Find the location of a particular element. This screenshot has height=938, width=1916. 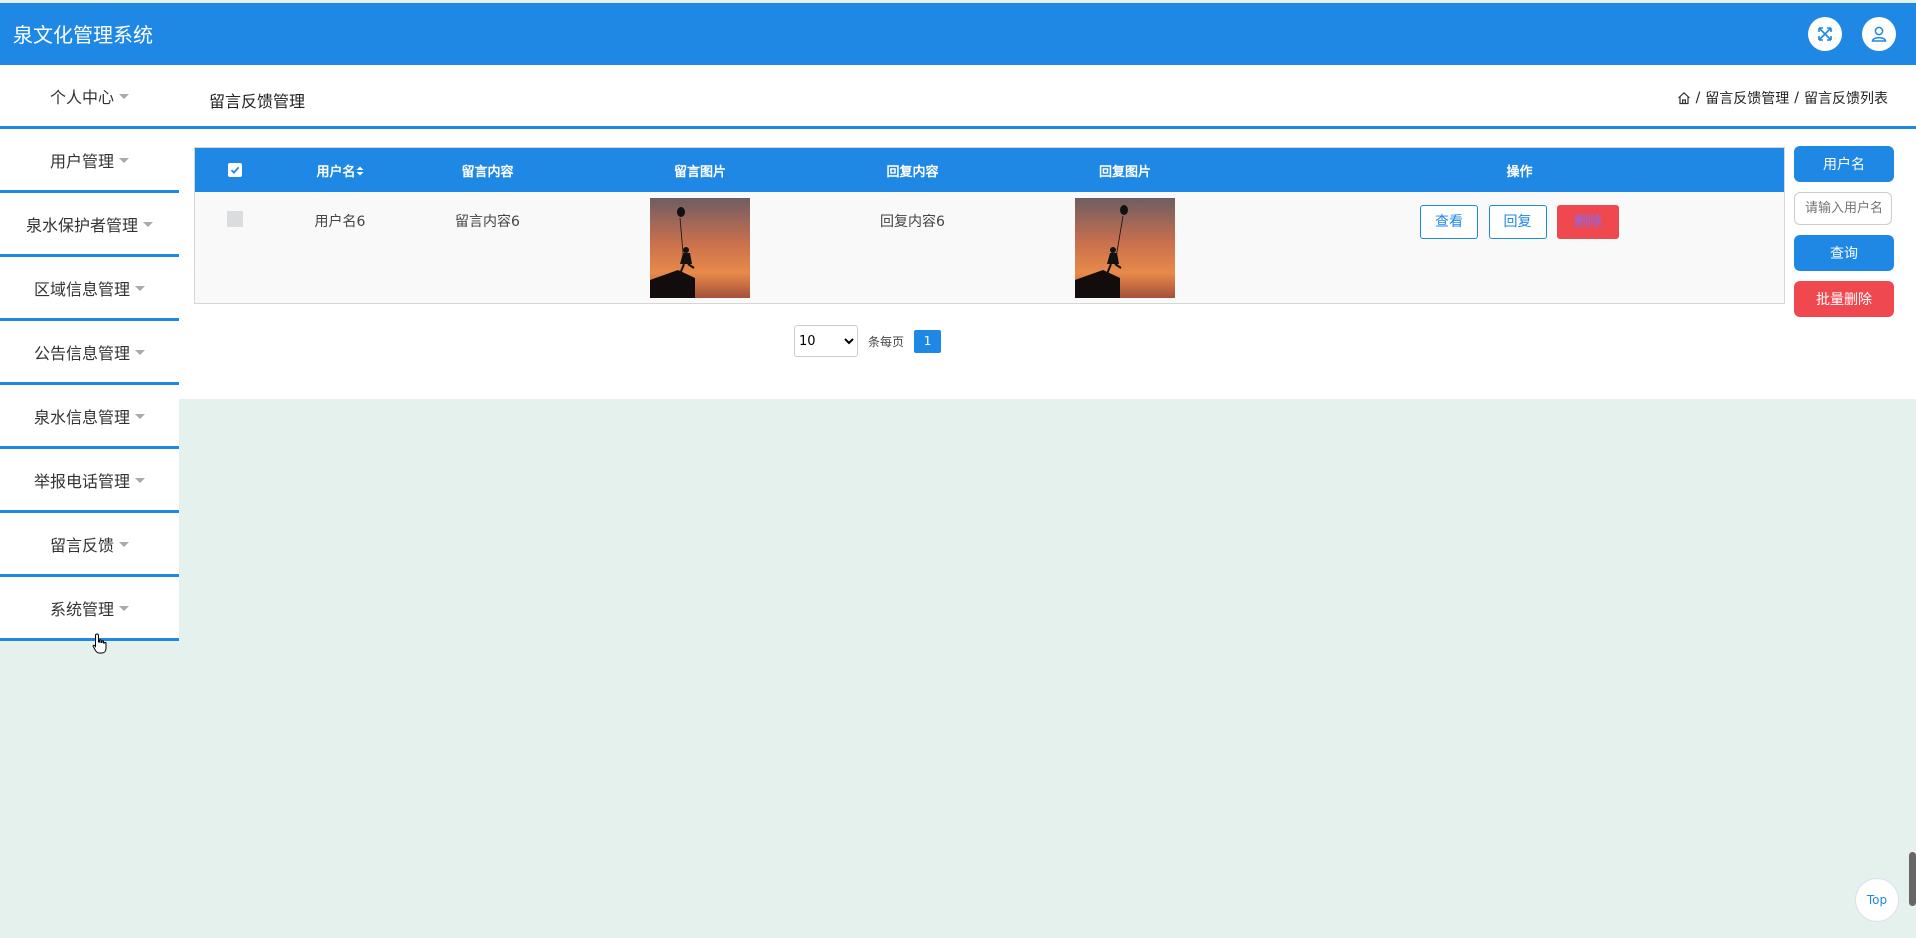

expand-icon is located at coordinates (1825, 34).